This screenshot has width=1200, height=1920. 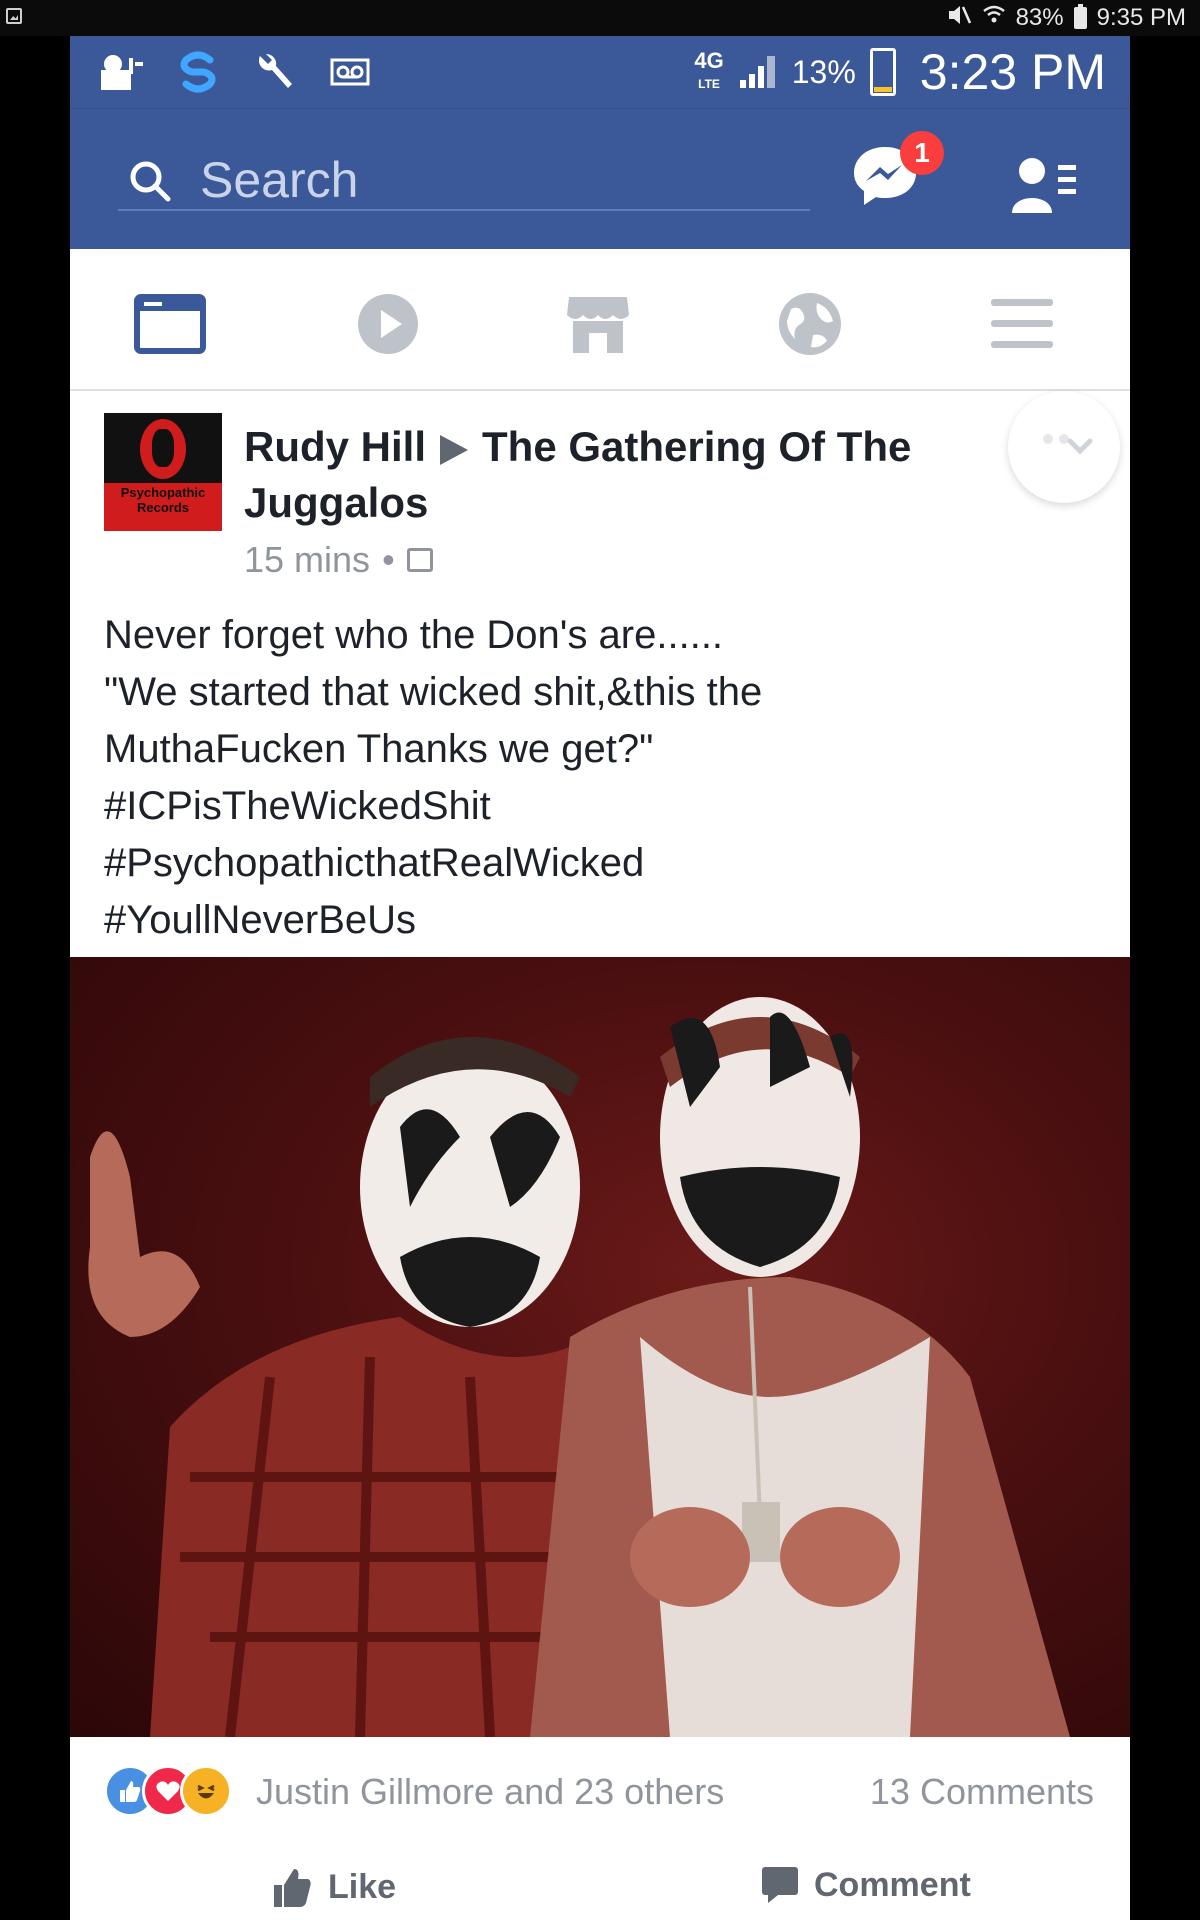 What do you see at coordinates (122, 72) in the screenshot?
I see `news-notification-icon` at bounding box center [122, 72].